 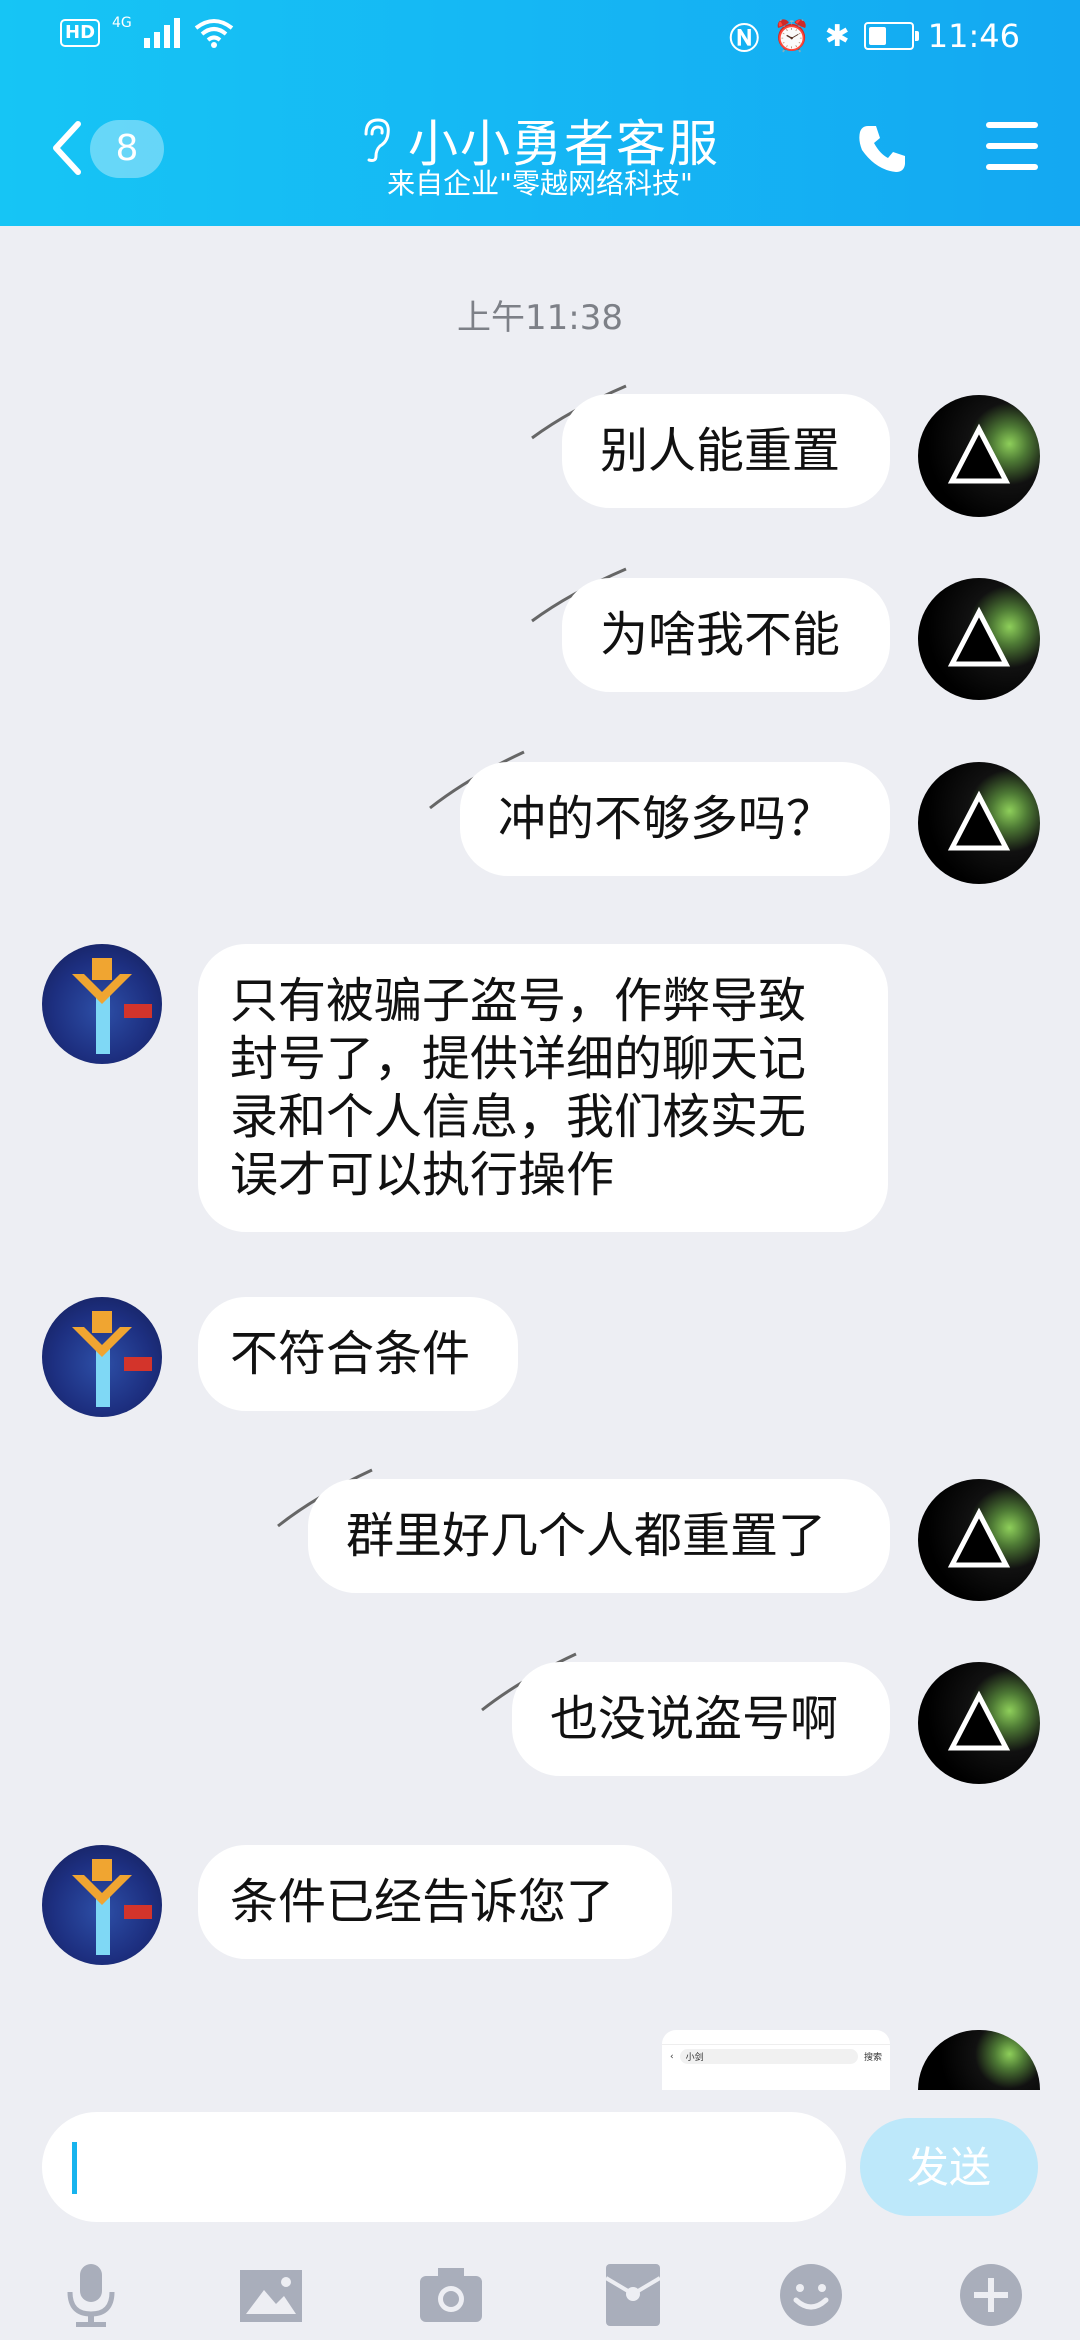 I want to click on chat-header: HD 4G Ⓝ ⏰ ✱ 11:46 8 小小勇者客服 来自企业"零越网络科技", so click(x=540, y=113).